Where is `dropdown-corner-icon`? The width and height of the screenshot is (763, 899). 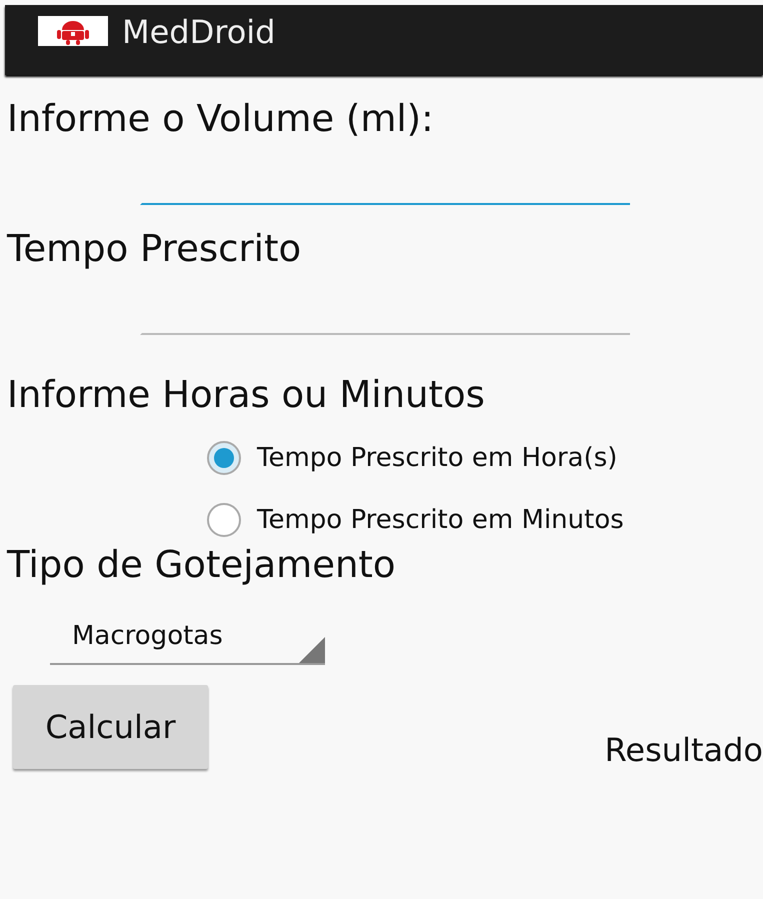 dropdown-corner-icon is located at coordinates (312, 650).